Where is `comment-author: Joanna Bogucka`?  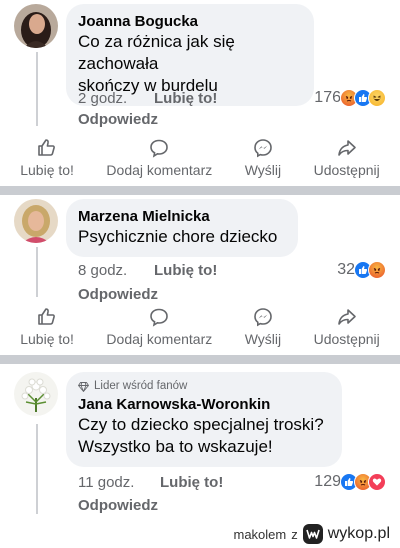
comment-author: Joanna Bogucka is located at coordinates (190, 21).